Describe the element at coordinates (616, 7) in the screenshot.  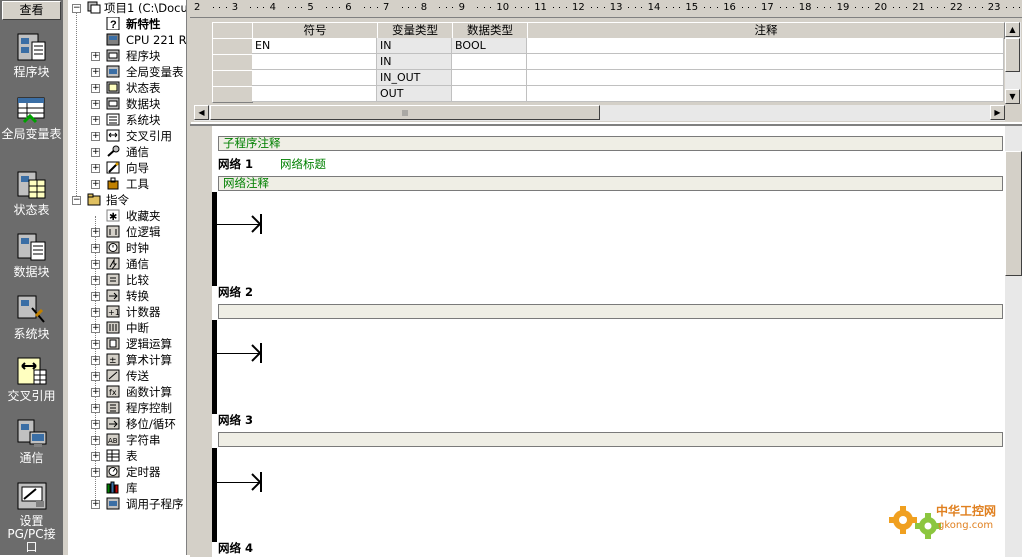
I see `ruler-number: 13` at that location.